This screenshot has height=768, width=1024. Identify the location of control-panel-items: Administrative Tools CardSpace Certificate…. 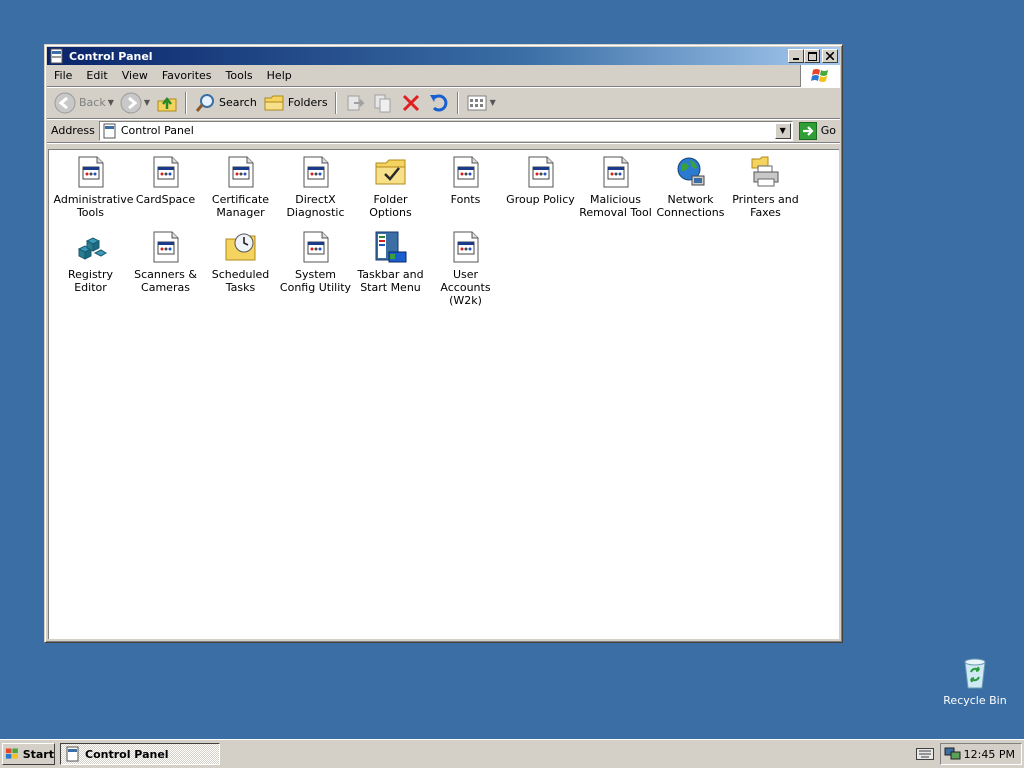
(428, 231).